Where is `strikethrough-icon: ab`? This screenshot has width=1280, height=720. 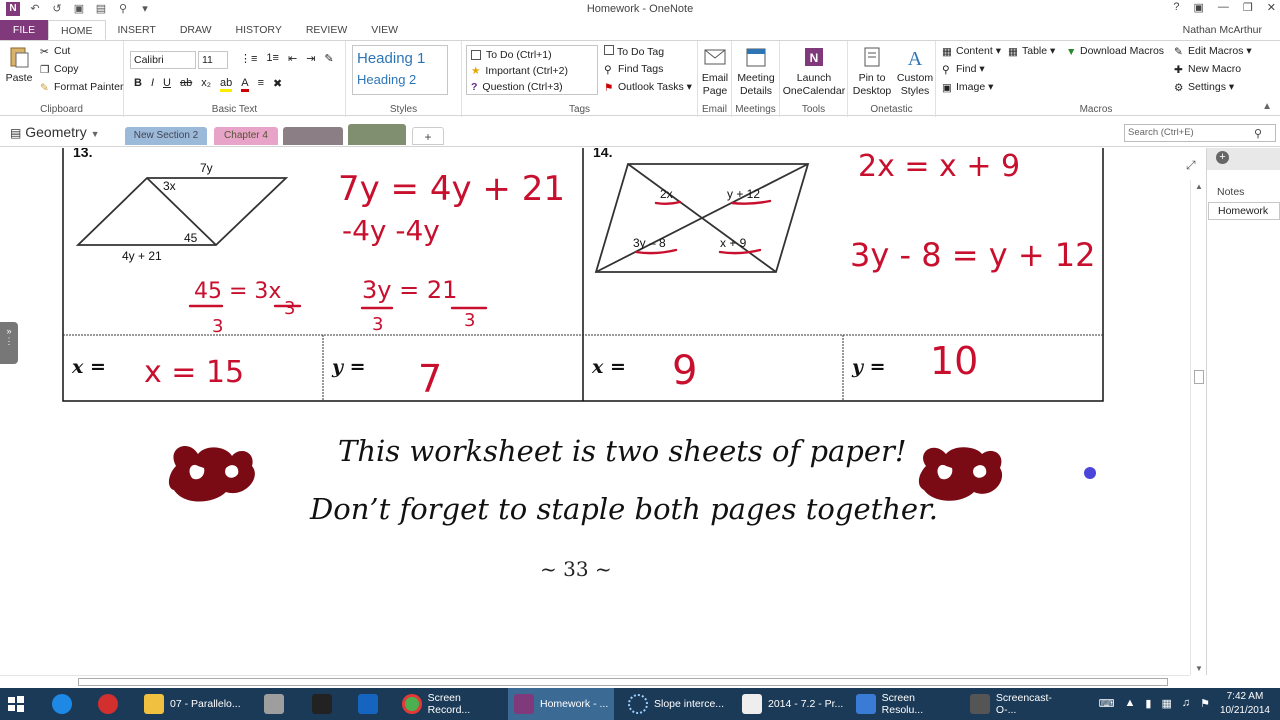 strikethrough-icon: ab is located at coordinates (186, 84).